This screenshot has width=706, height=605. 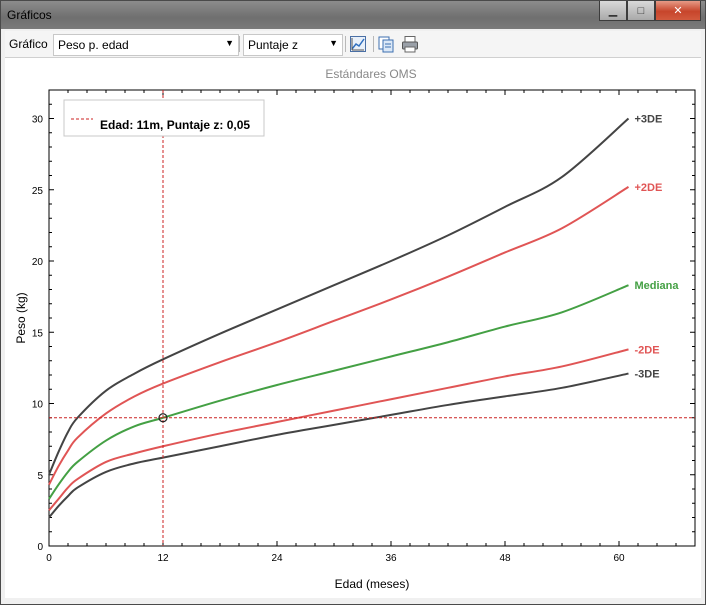 I want to click on x-tick-label: 48, so click(x=505, y=558).